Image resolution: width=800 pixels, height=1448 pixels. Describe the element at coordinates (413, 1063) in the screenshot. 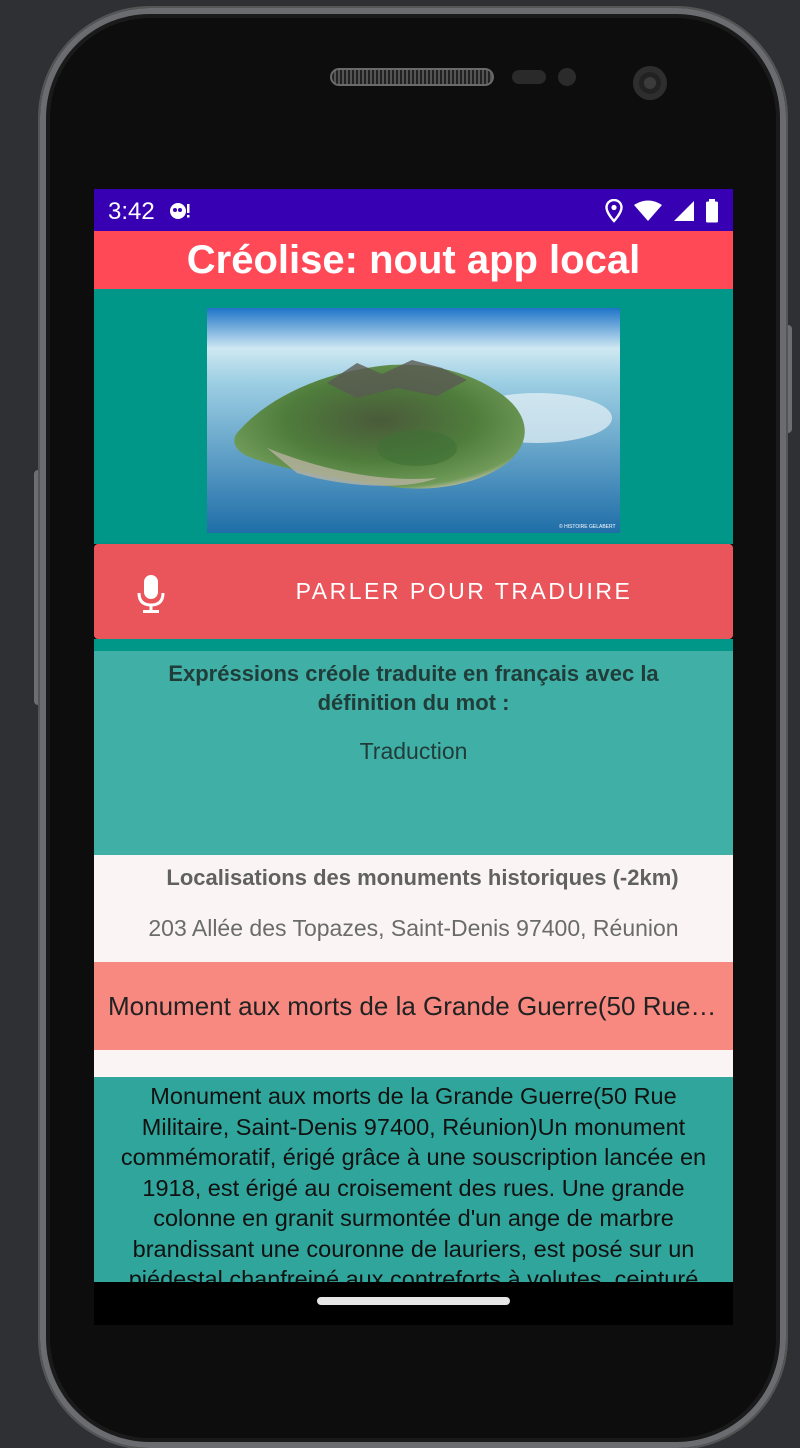

I see `spacer` at that location.